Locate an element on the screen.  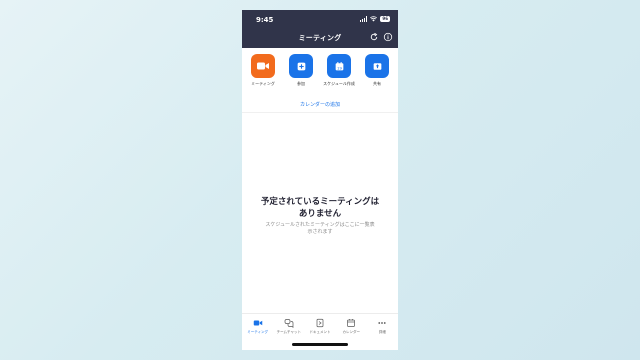
divider is located at coordinates (320, 112).